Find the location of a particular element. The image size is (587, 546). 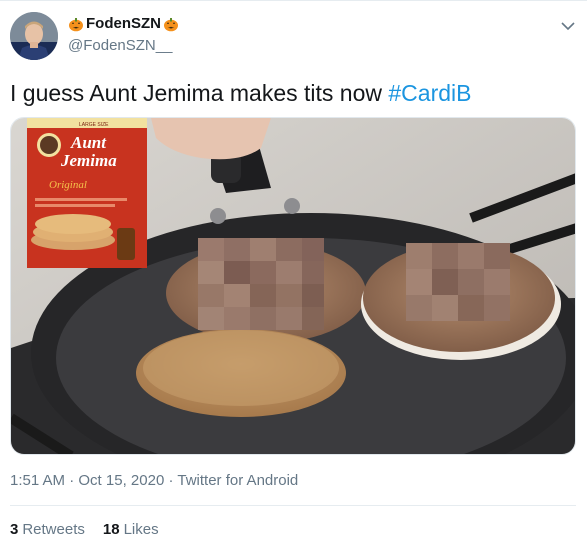

tweet-source: Twitter for Android is located at coordinates (237, 480).